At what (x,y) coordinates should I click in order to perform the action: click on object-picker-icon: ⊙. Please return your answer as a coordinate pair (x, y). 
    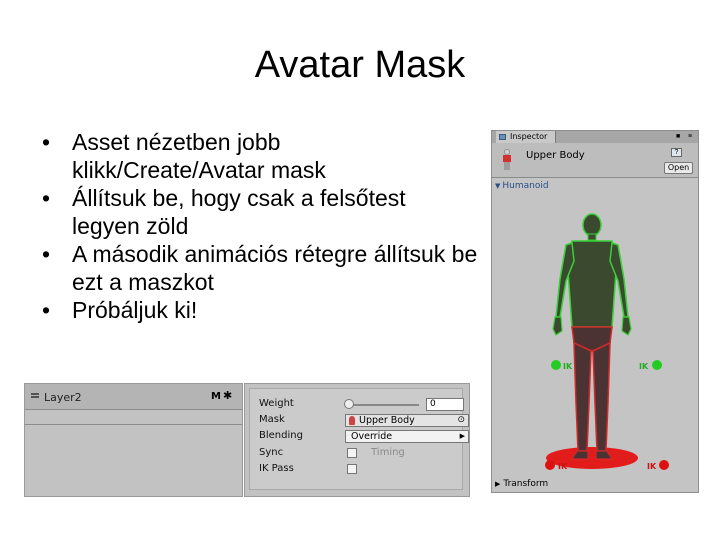
    Looking at the image, I should click on (461, 420).